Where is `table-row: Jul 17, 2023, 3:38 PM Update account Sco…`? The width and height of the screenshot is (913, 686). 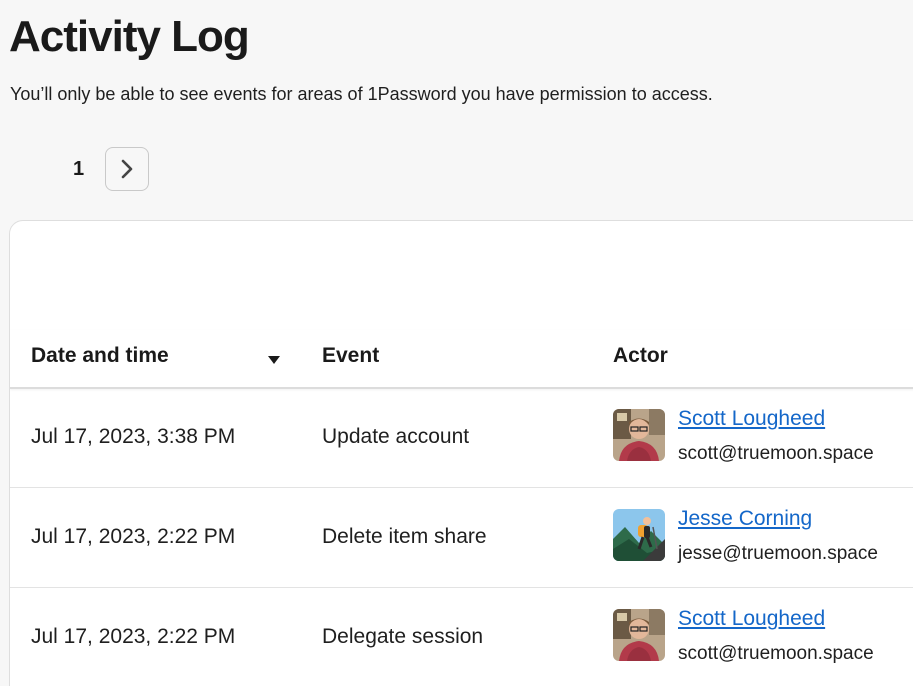
table-row: Jul 17, 2023, 3:38 PM Update account Sco… is located at coordinates (461, 437).